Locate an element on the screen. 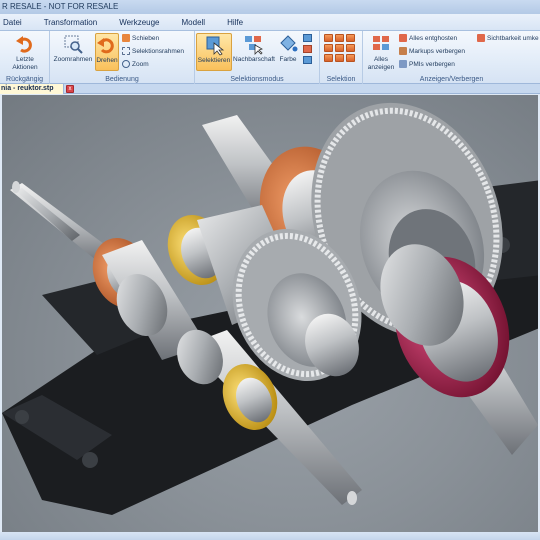 This screenshot has height=540, width=540. pmi-icon is located at coordinates (403, 64).